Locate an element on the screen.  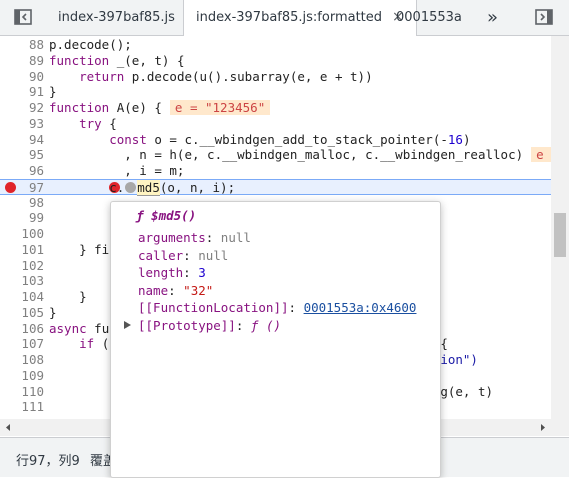
inline-value-badge: e = is located at coordinates (541, 155).